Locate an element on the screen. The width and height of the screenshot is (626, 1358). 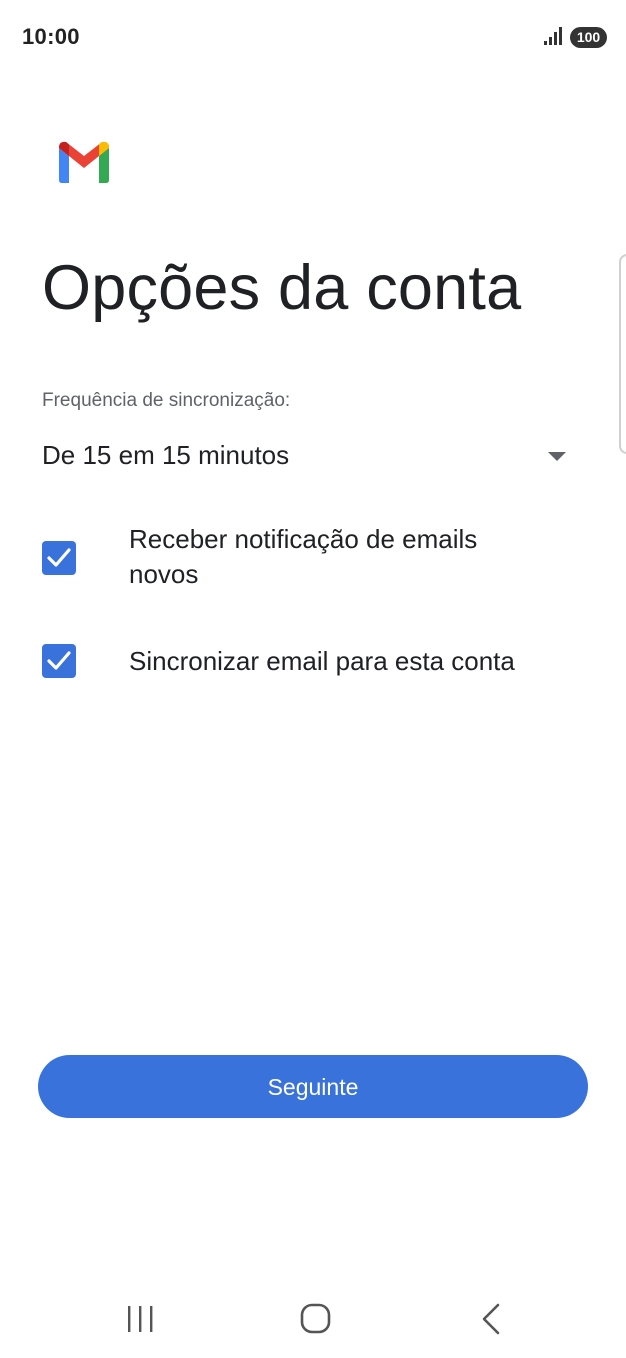
navigation-bar is located at coordinates (313, 1319).